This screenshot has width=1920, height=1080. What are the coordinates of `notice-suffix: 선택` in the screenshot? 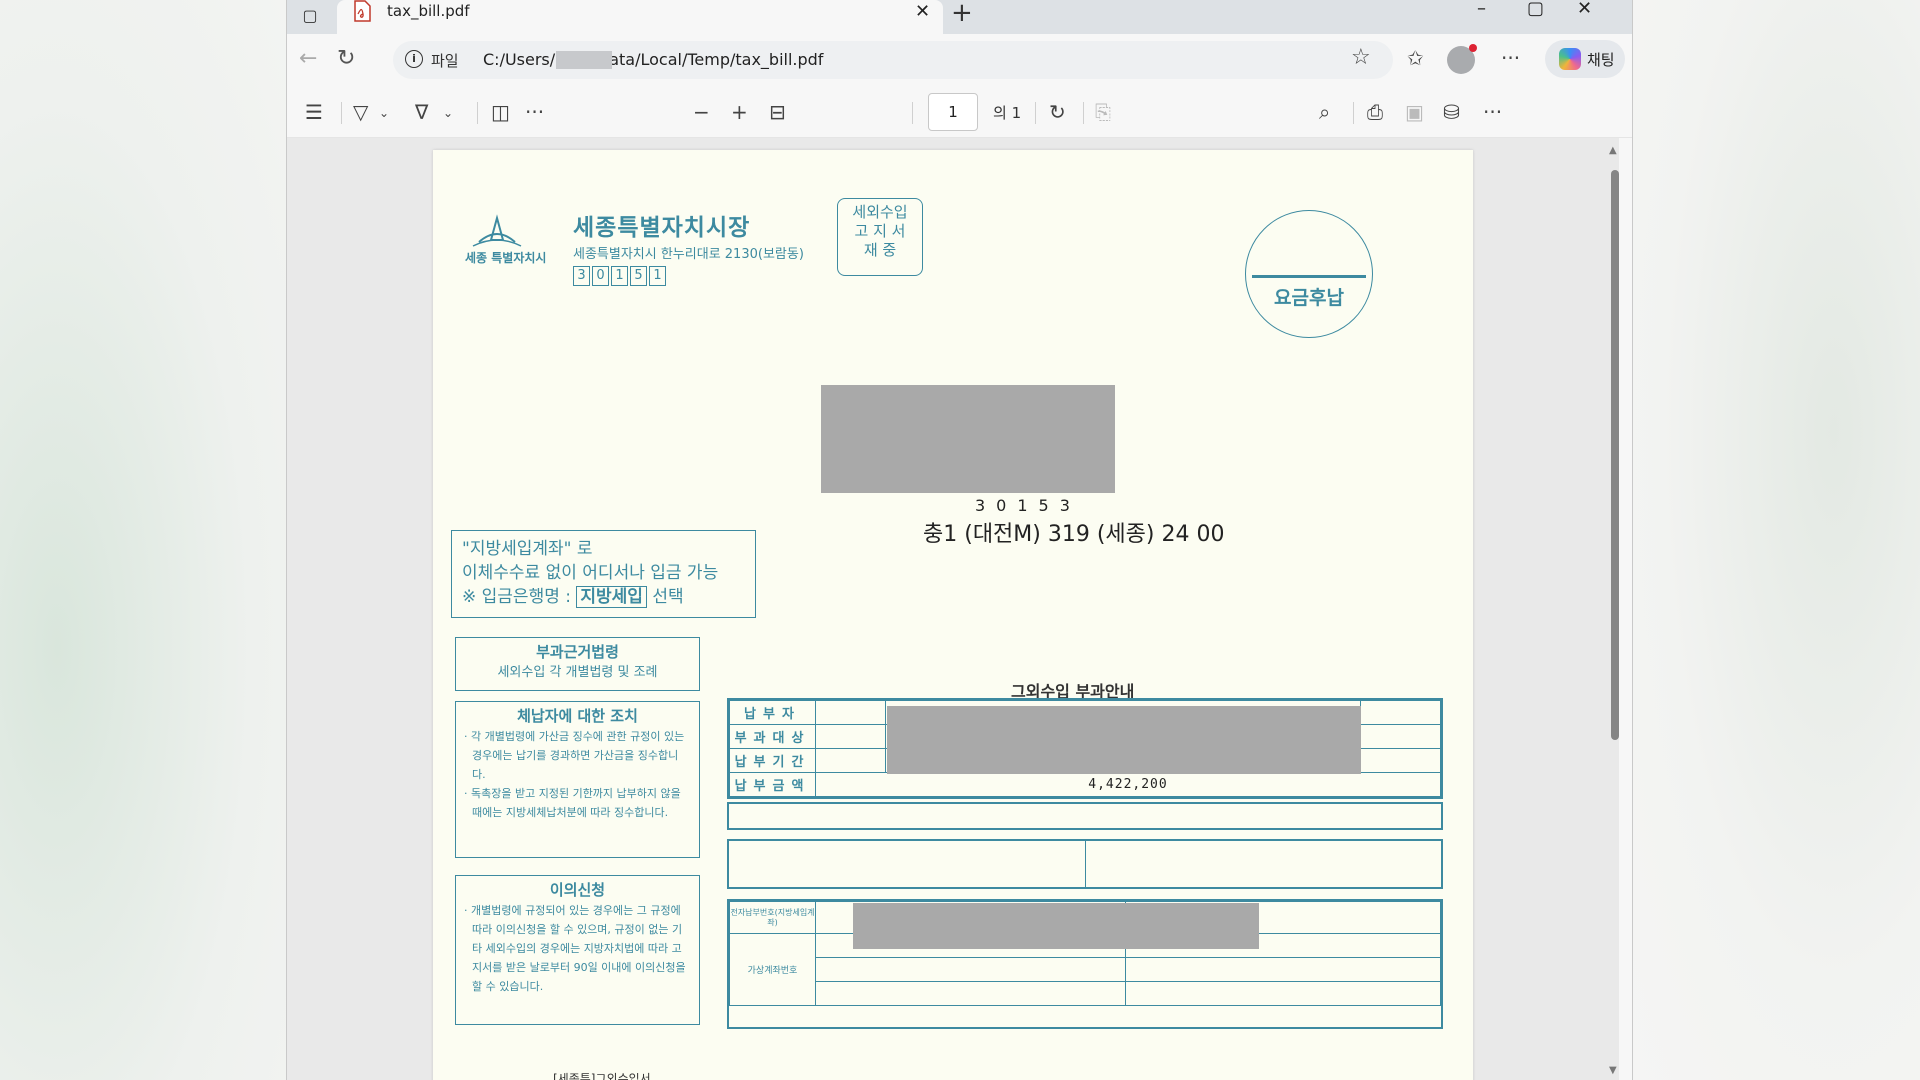 It's located at (668, 597).